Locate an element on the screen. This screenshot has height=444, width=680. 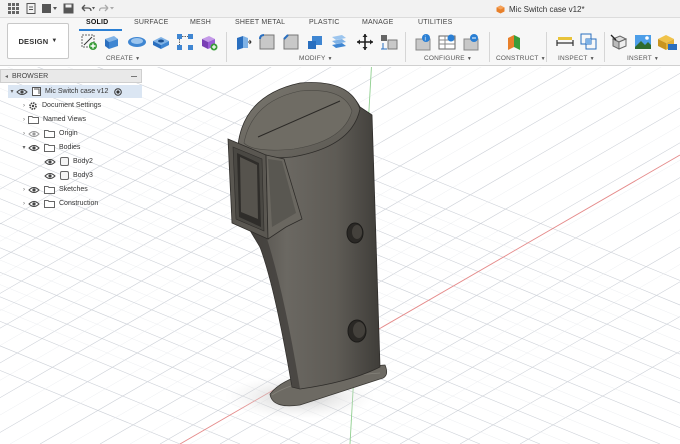
save-icon is located at coordinates (68, 8).